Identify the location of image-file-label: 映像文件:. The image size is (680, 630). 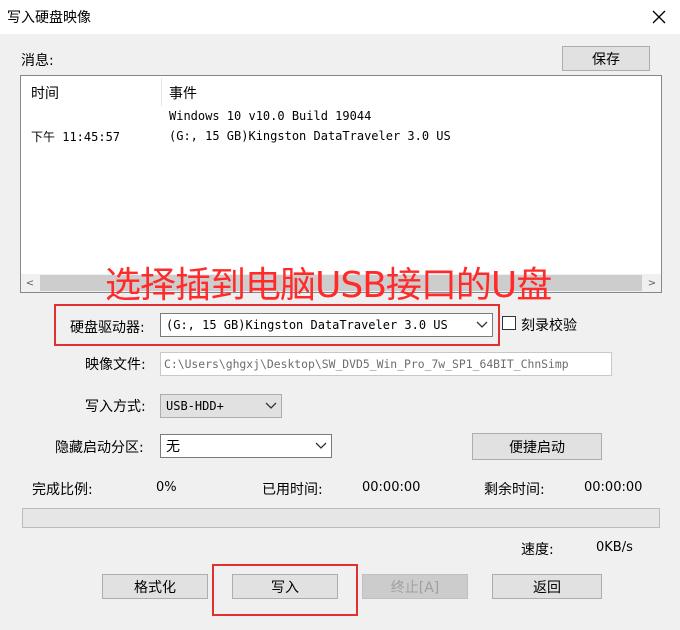
(115, 365).